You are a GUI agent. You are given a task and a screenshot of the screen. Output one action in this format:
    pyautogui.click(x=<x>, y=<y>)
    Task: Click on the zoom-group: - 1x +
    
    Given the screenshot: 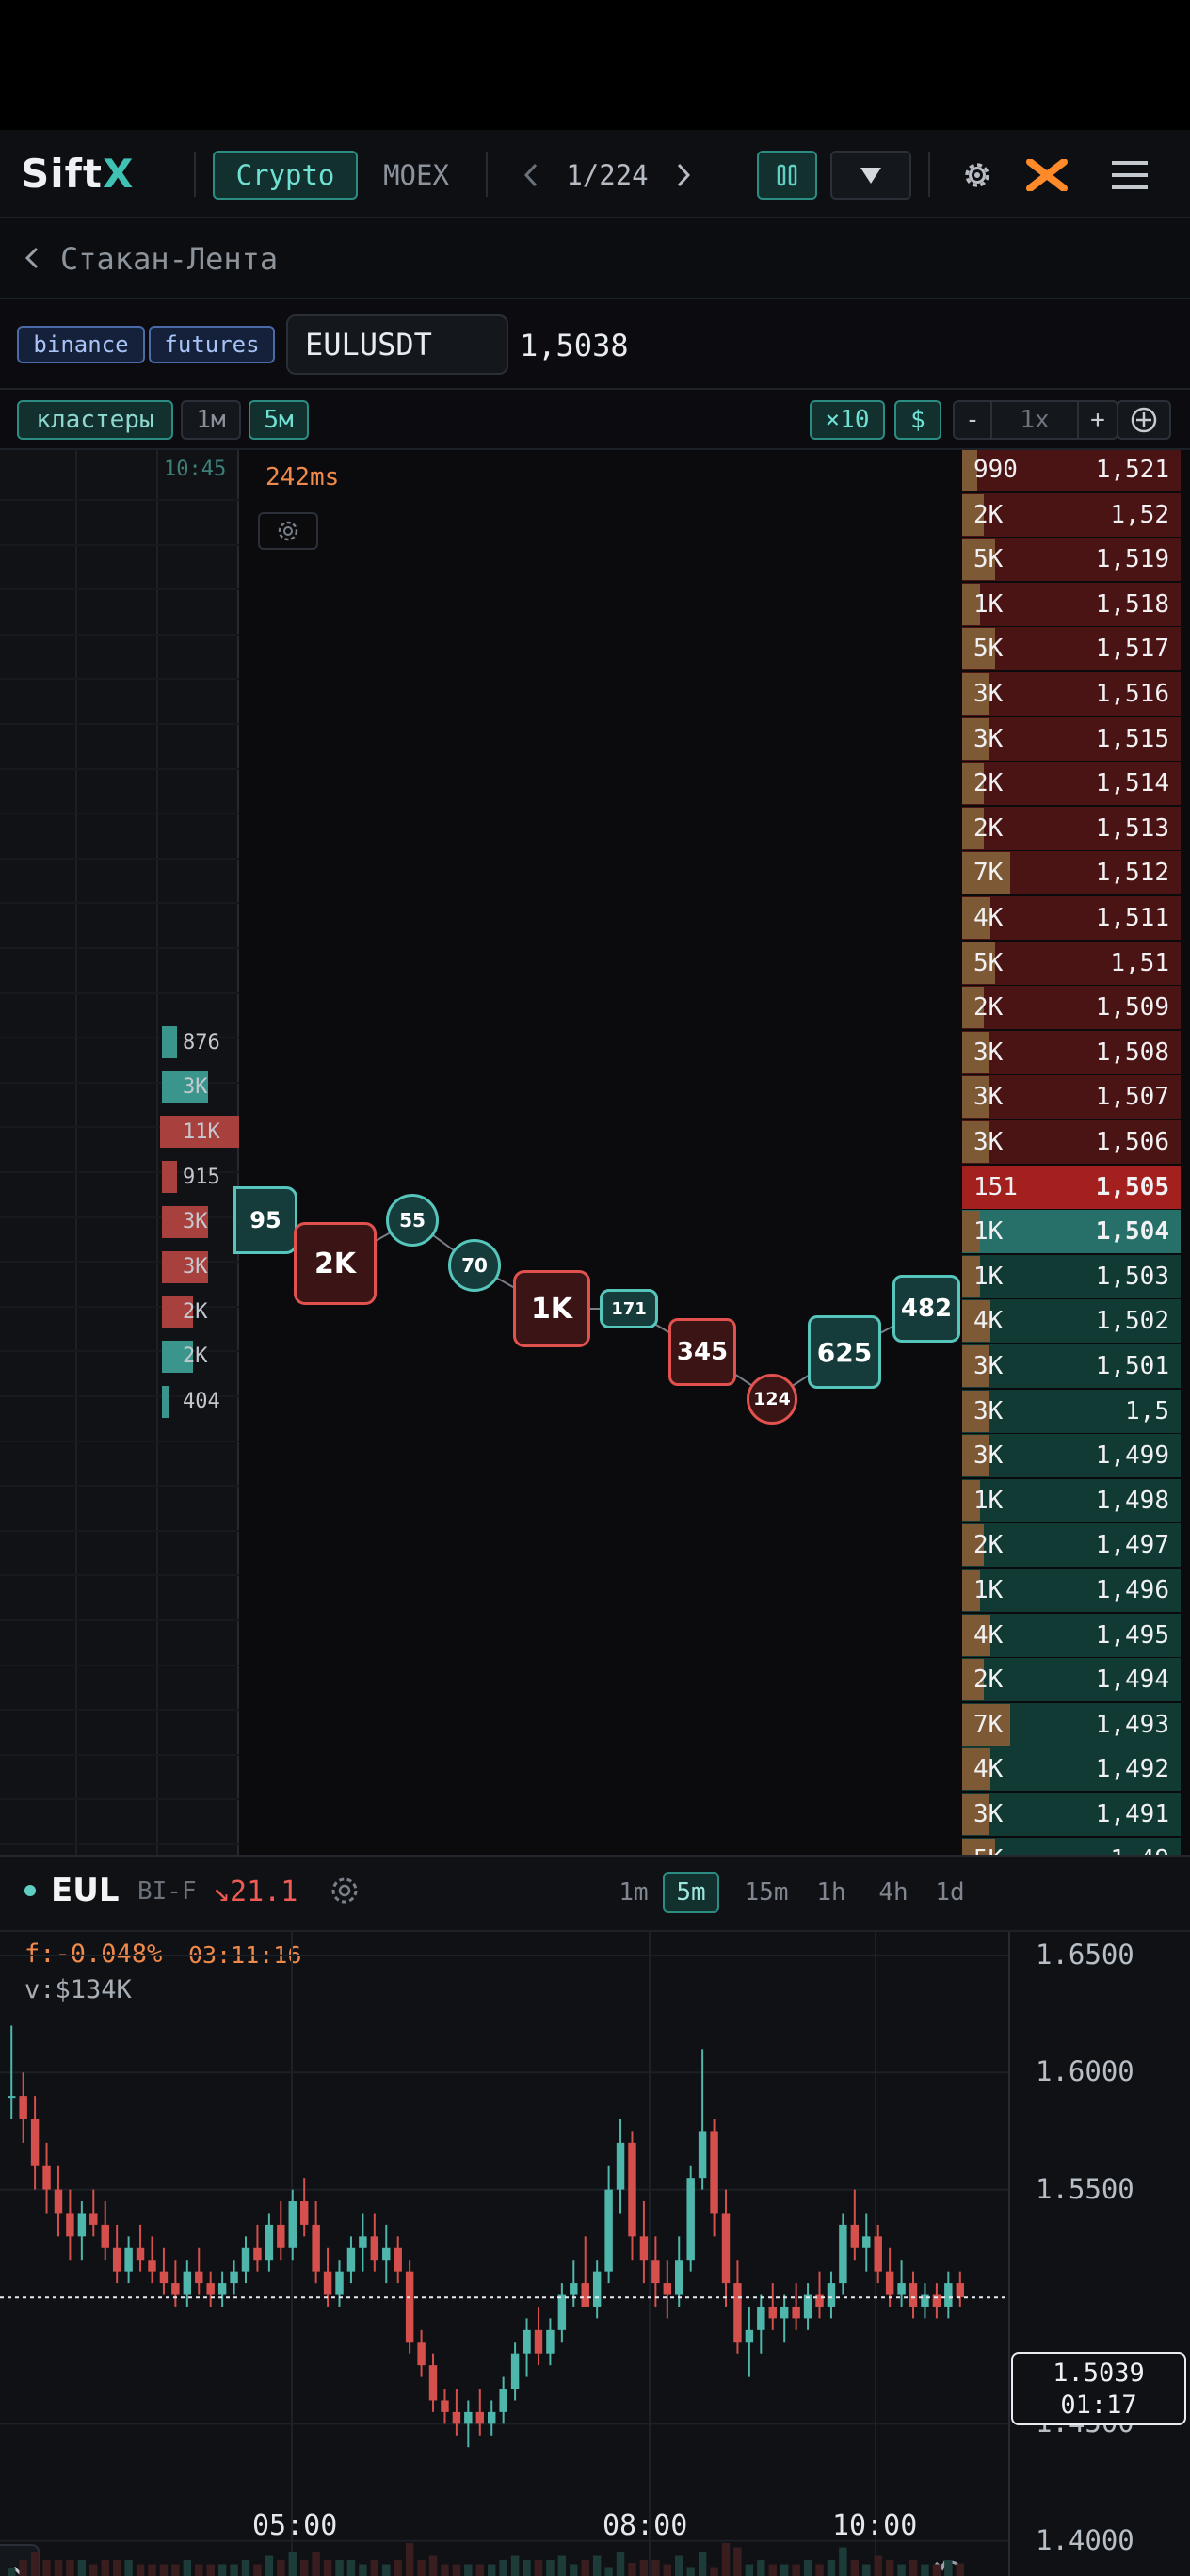 What is the action you would take?
    pyautogui.click(x=1035, y=420)
    